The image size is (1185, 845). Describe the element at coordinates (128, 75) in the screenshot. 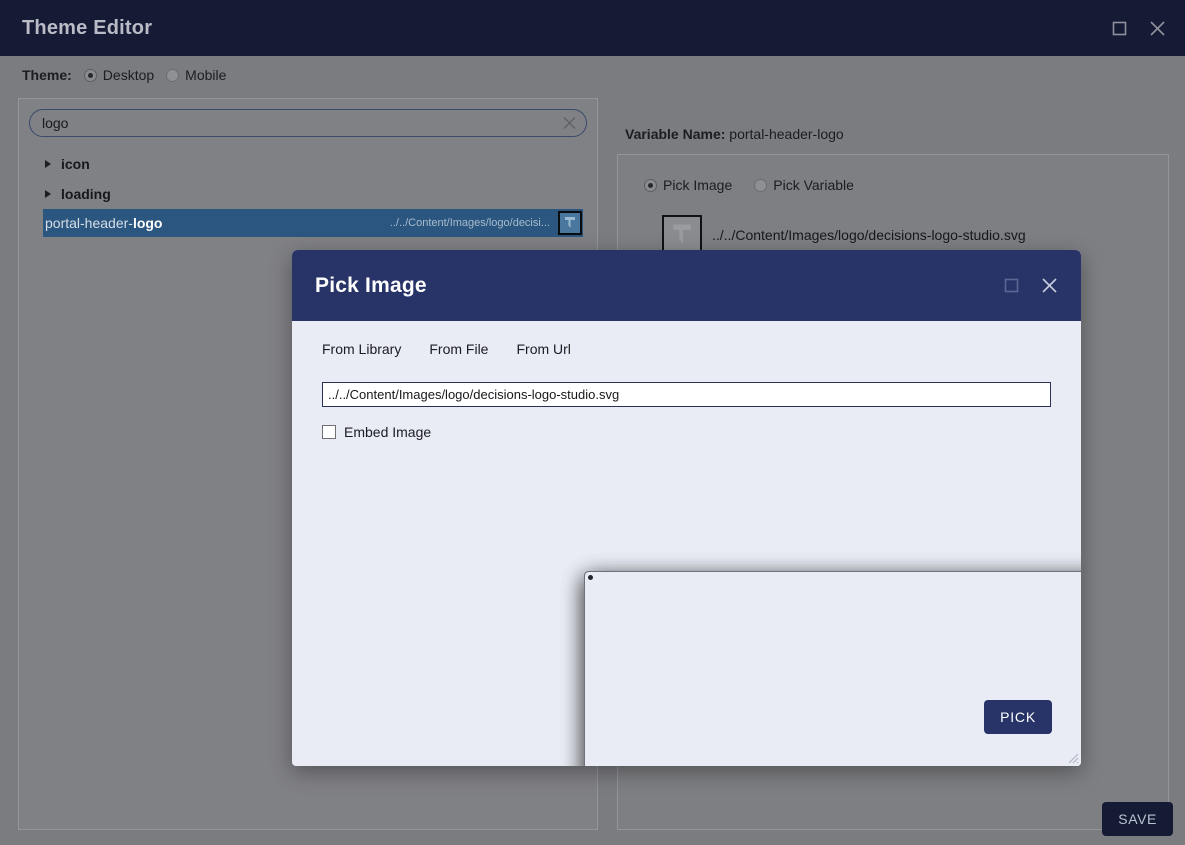

I see `radio-desktop-label: Desktop` at that location.